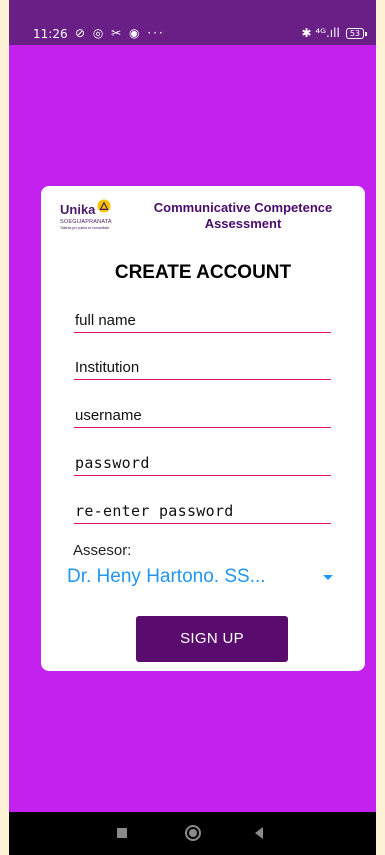  I want to click on logo-triangle-icon, so click(104, 206).